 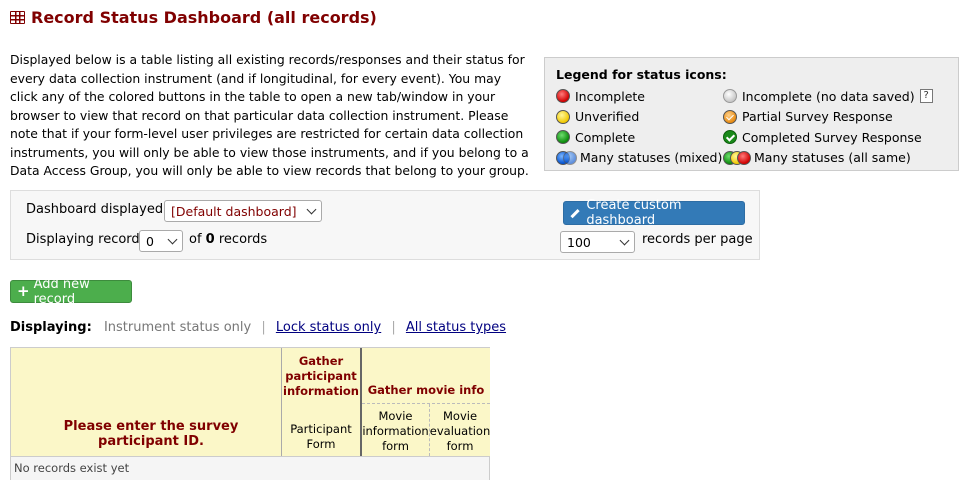 What do you see at coordinates (737, 157) in the screenshot?
I see `many-statuses-same-icon` at bounding box center [737, 157].